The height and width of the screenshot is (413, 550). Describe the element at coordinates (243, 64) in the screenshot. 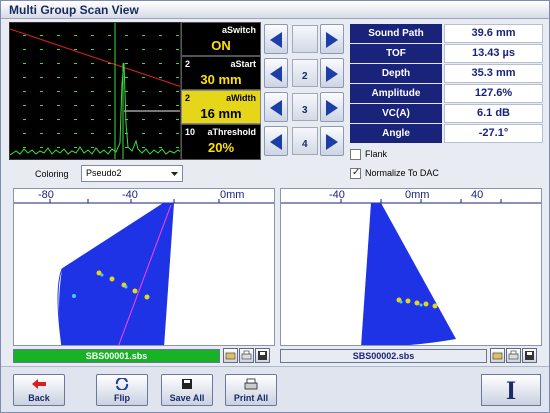

I see `param-label: aStart` at that location.